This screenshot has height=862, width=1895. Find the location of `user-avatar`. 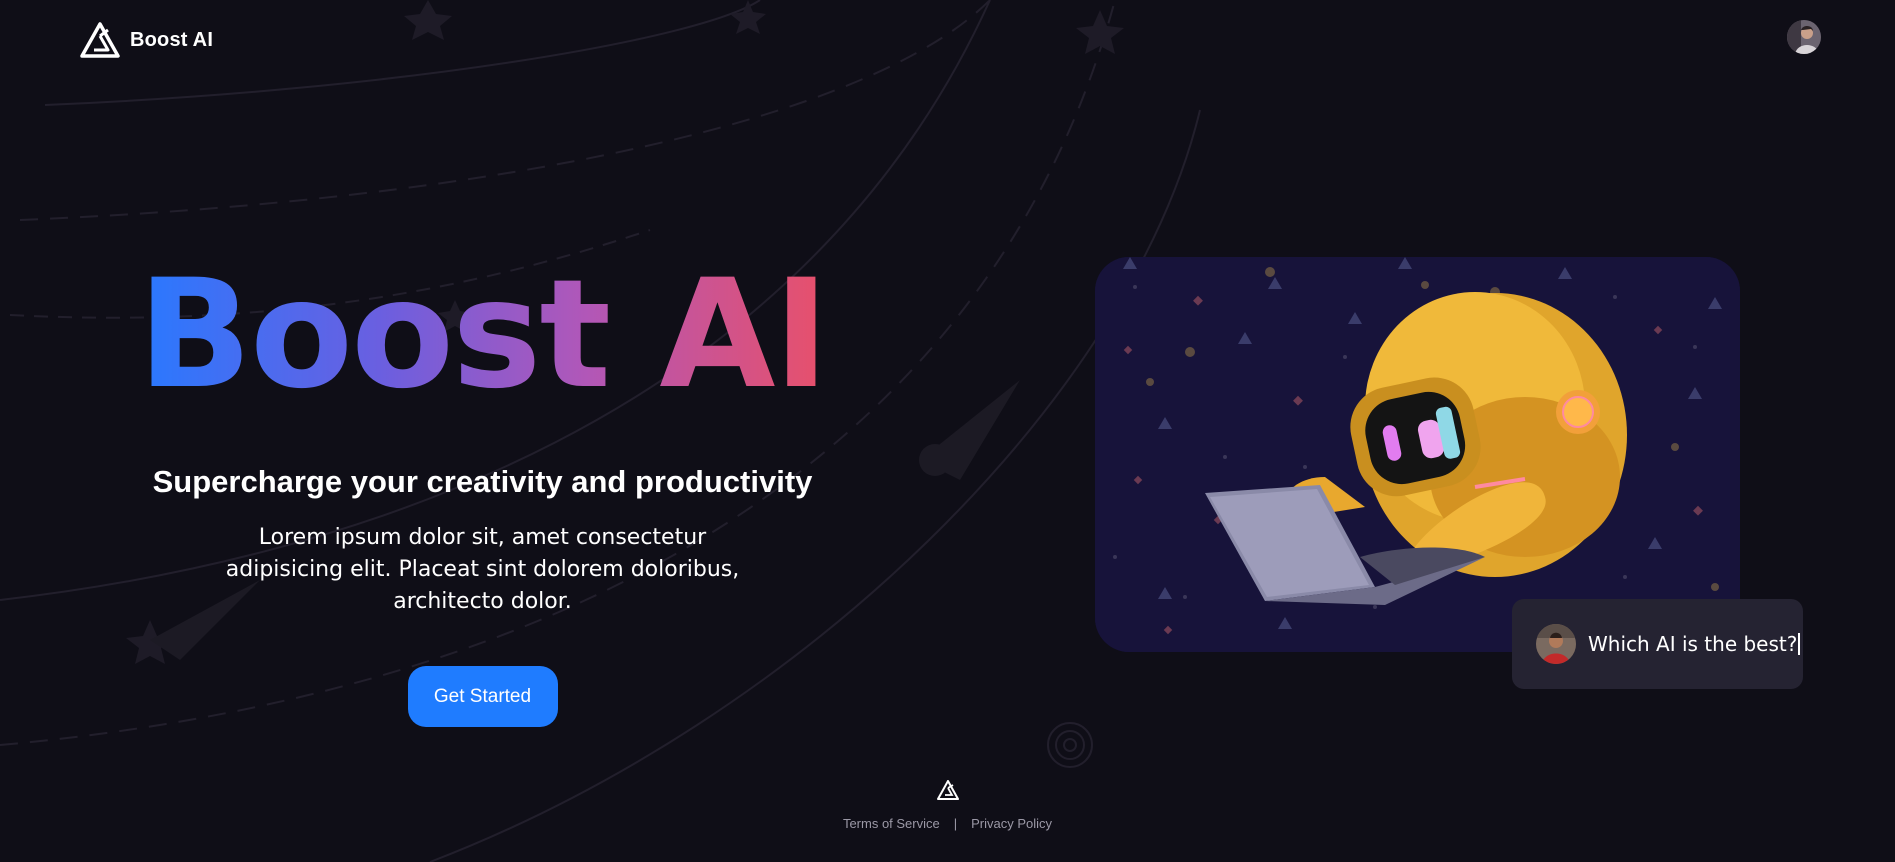

user-avatar is located at coordinates (1804, 37).